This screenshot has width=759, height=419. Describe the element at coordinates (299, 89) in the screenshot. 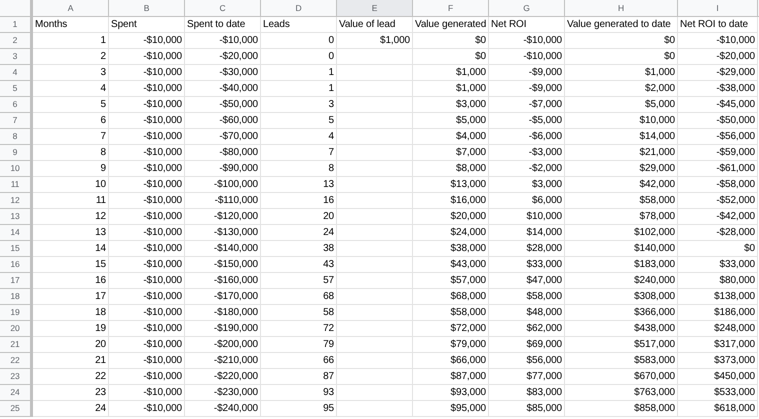

I see `table-cell: 1` at that location.